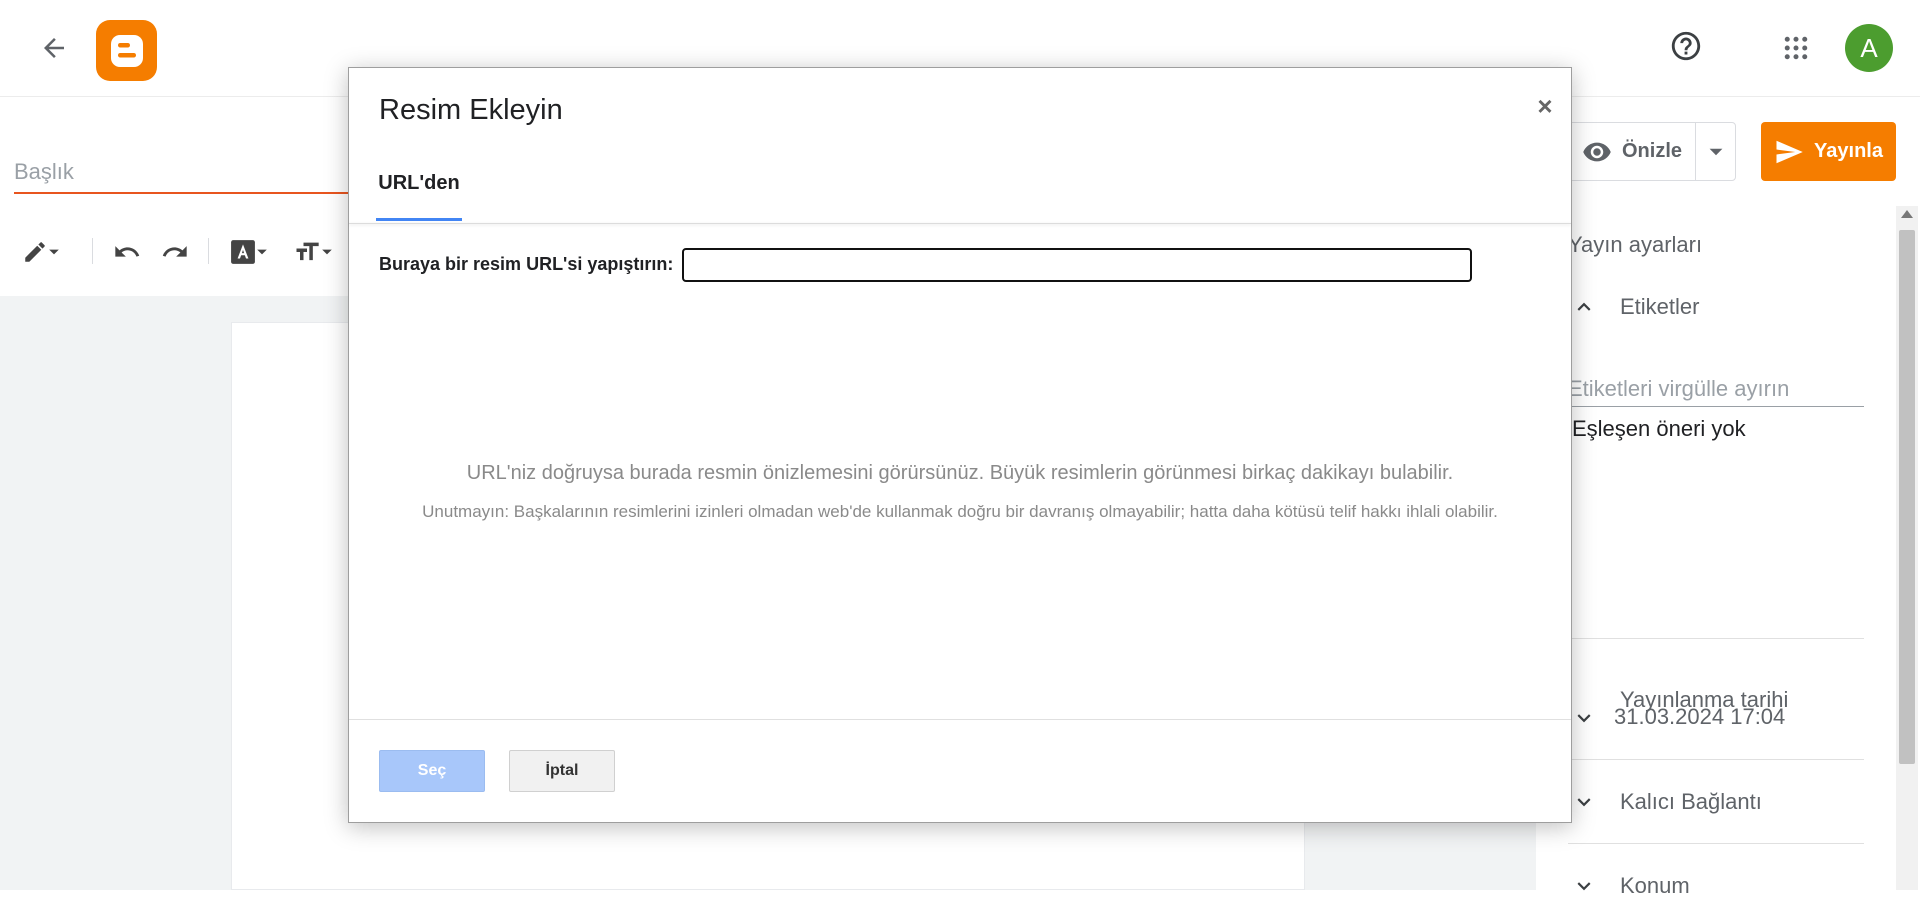  I want to click on avatar: A, so click(1869, 48).